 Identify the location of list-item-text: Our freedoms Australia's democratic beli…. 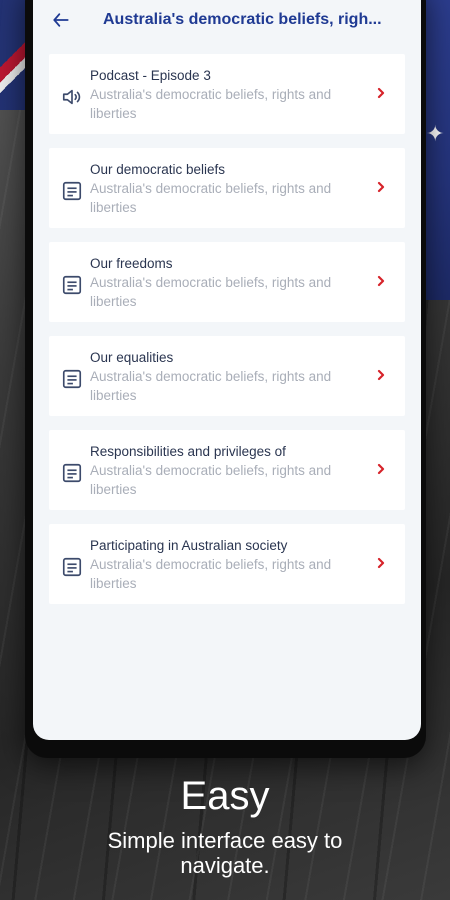
(220, 283).